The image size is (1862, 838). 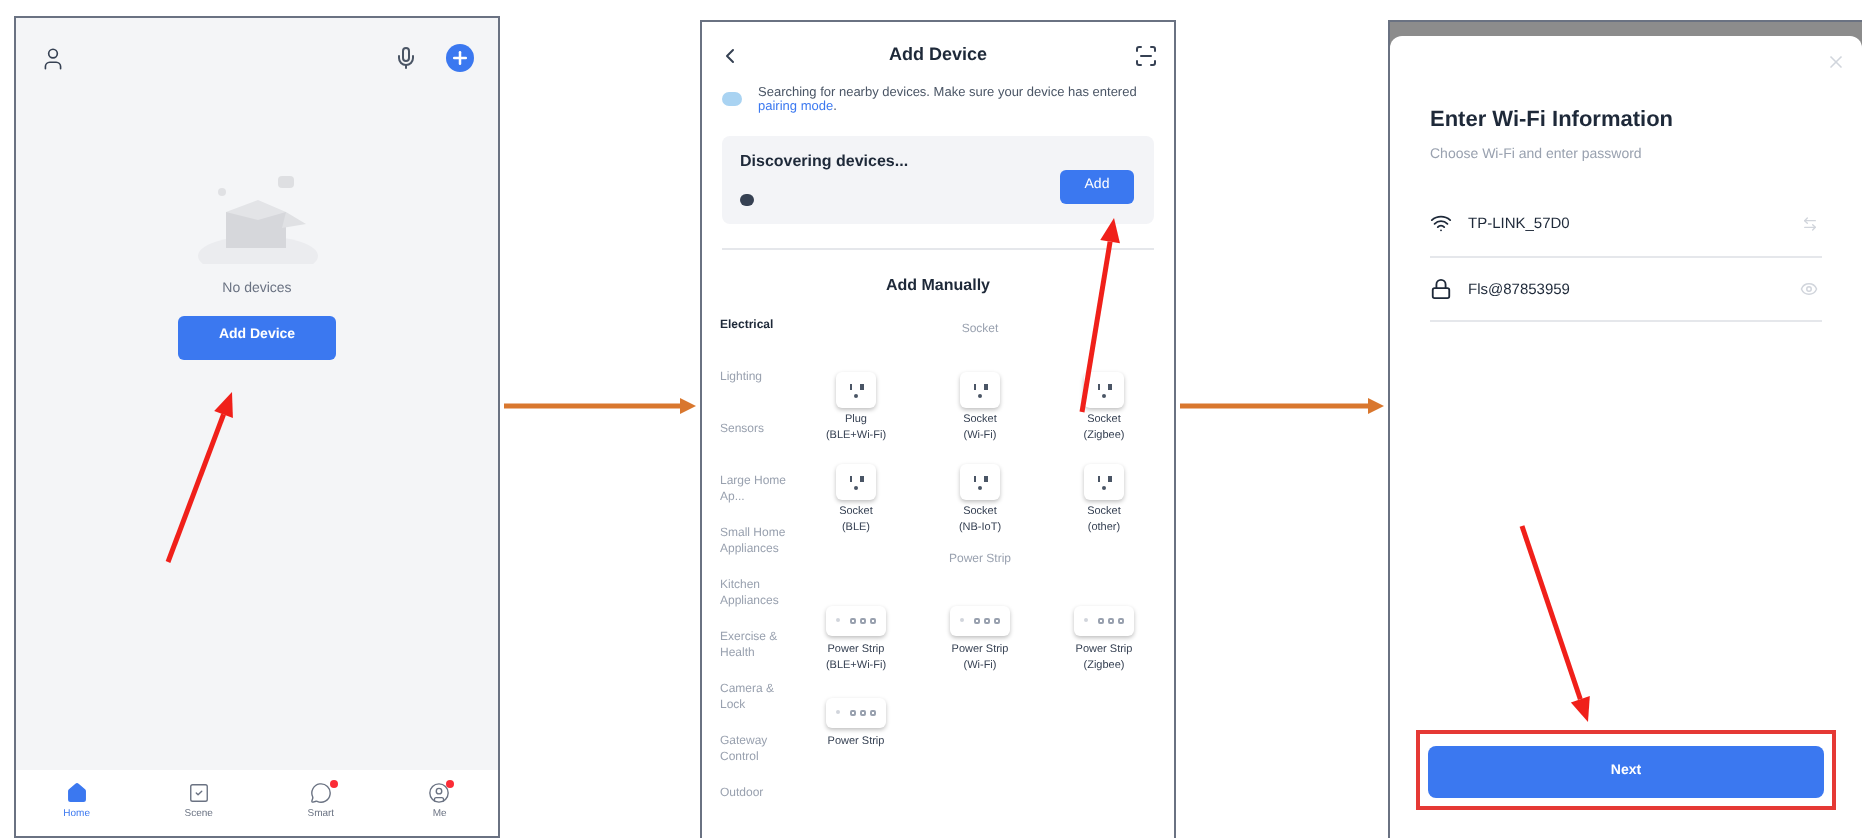 What do you see at coordinates (320, 793) in the screenshot?
I see `speech-bubble-icon` at bounding box center [320, 793].